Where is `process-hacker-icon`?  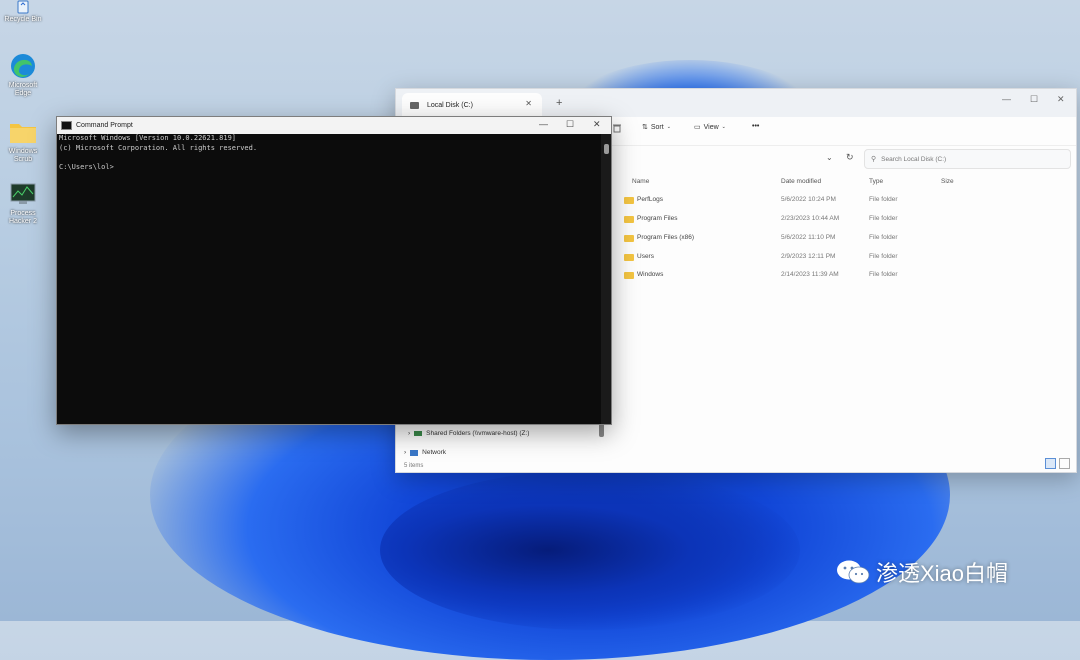 process-hacker-icon is located at coordinates (23, 194).